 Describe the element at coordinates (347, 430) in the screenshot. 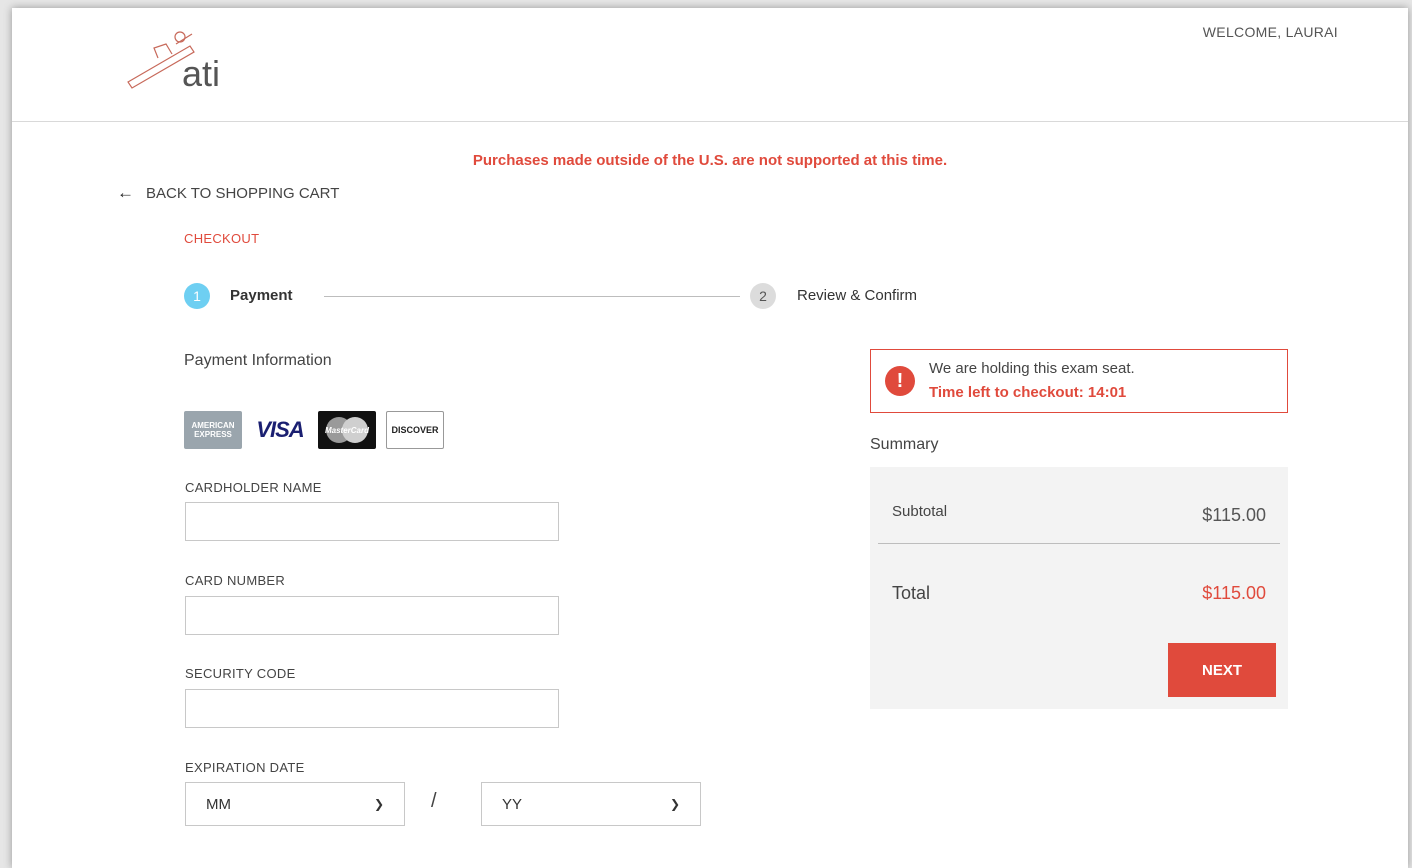

I see `mastercard-icon: MasterCard` at that location.